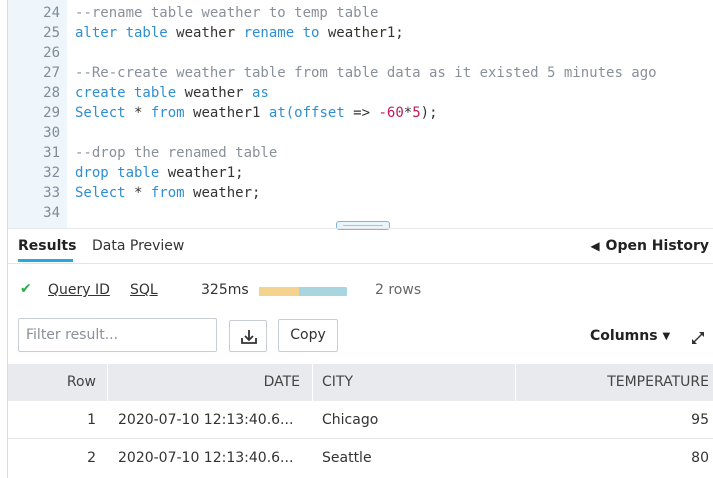 The image size is (713, 478). I want to click on table-row: 2 2020-07-10 12:13:40.6... Seattle 80, so click(360, 458).